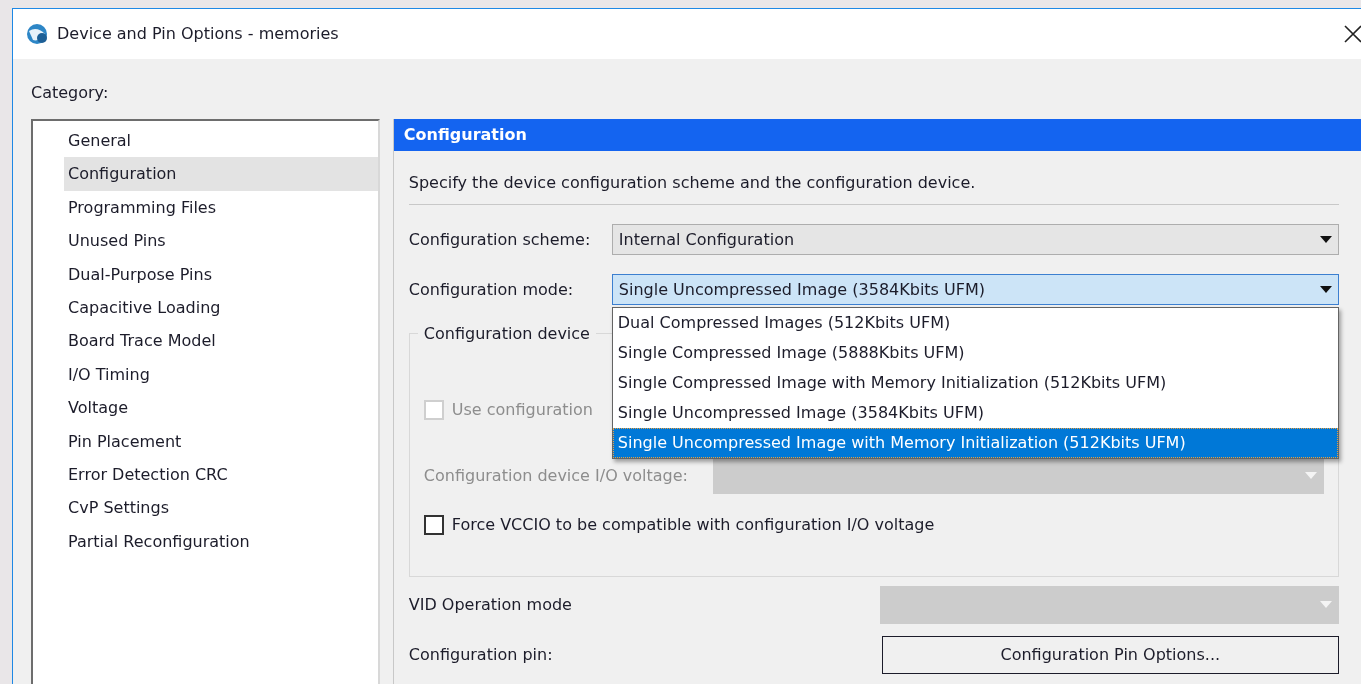 This screenshot has width=1361, height=684. I want to click on category-item: Programming Files, so click(221, 207).